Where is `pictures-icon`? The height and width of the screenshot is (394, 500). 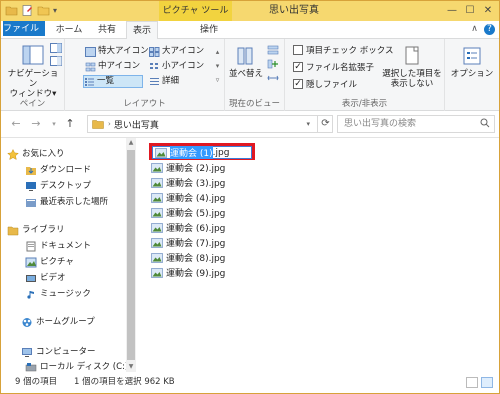
pictures-icon is located at coordinates (31, 262).